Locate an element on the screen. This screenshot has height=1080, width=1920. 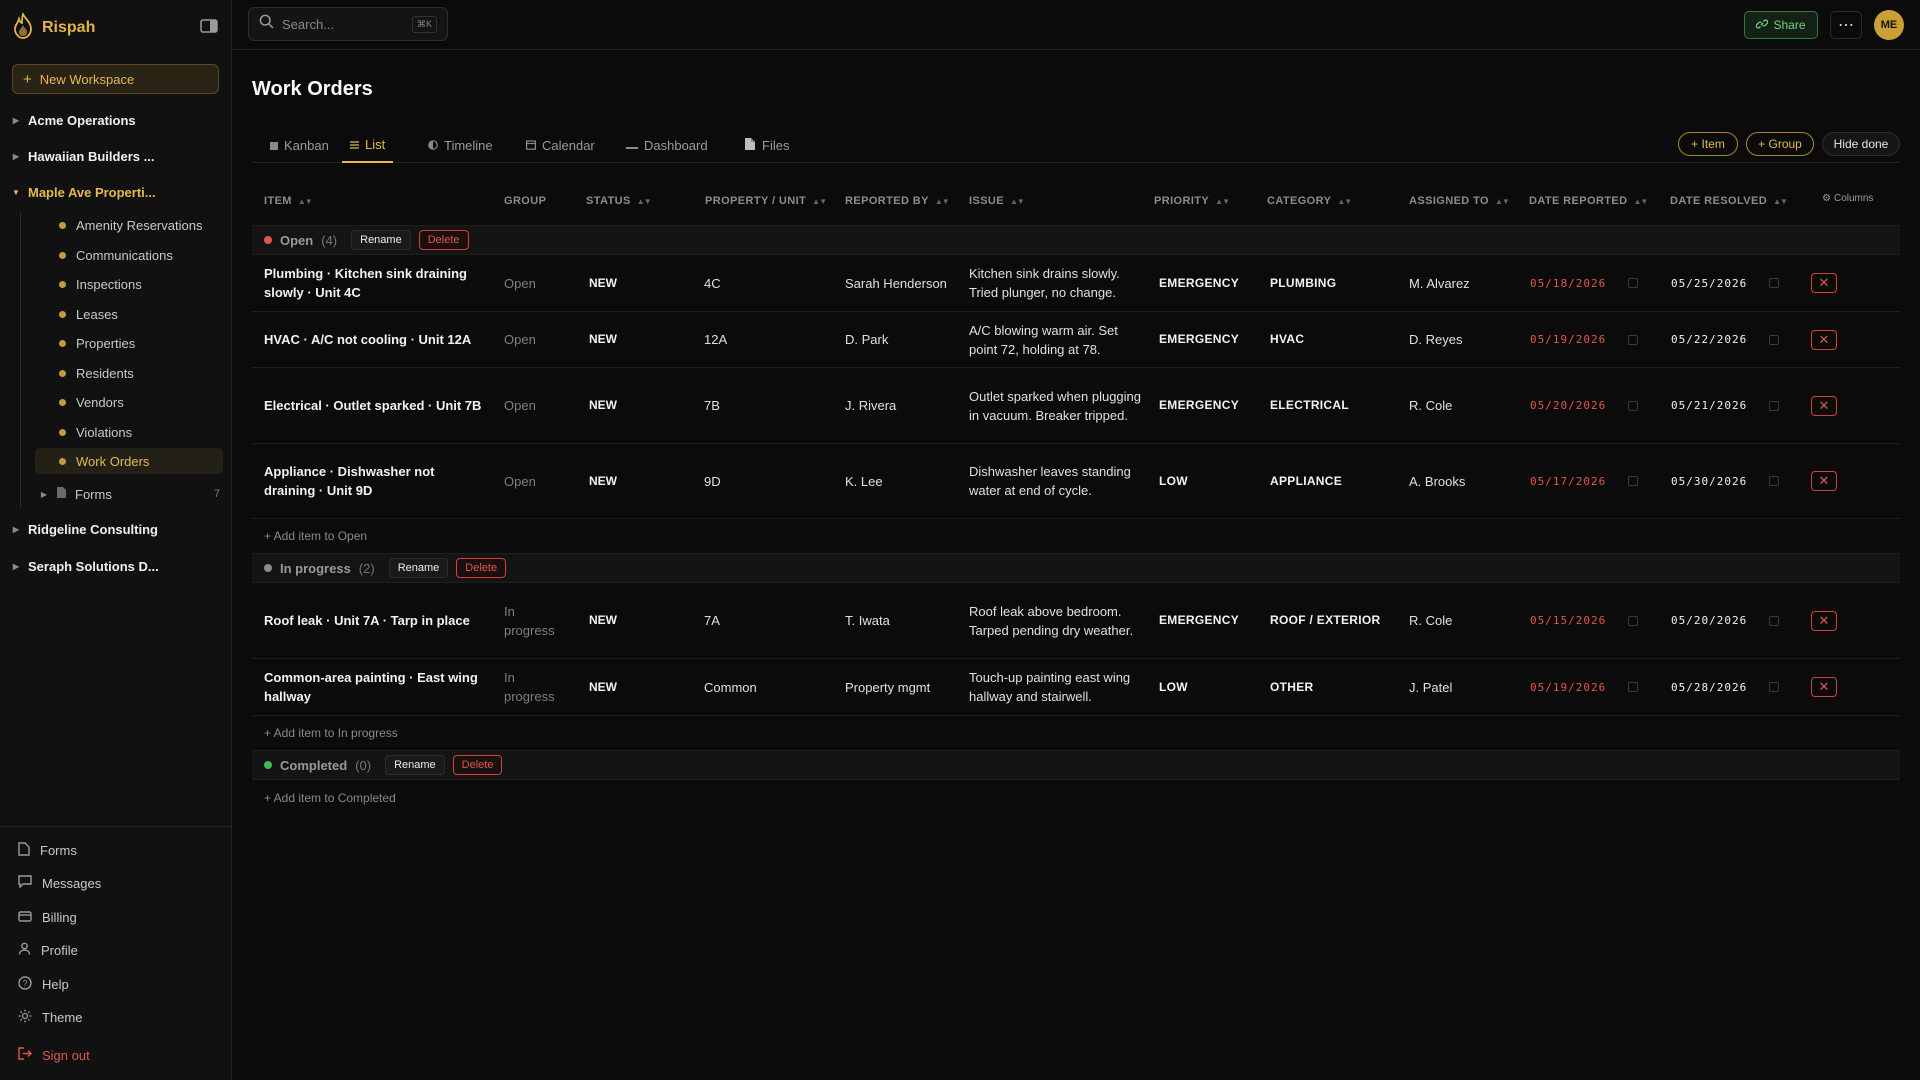
workspace-acme-operations: ▶ Acme Operations is located at coordinates (117, 120).